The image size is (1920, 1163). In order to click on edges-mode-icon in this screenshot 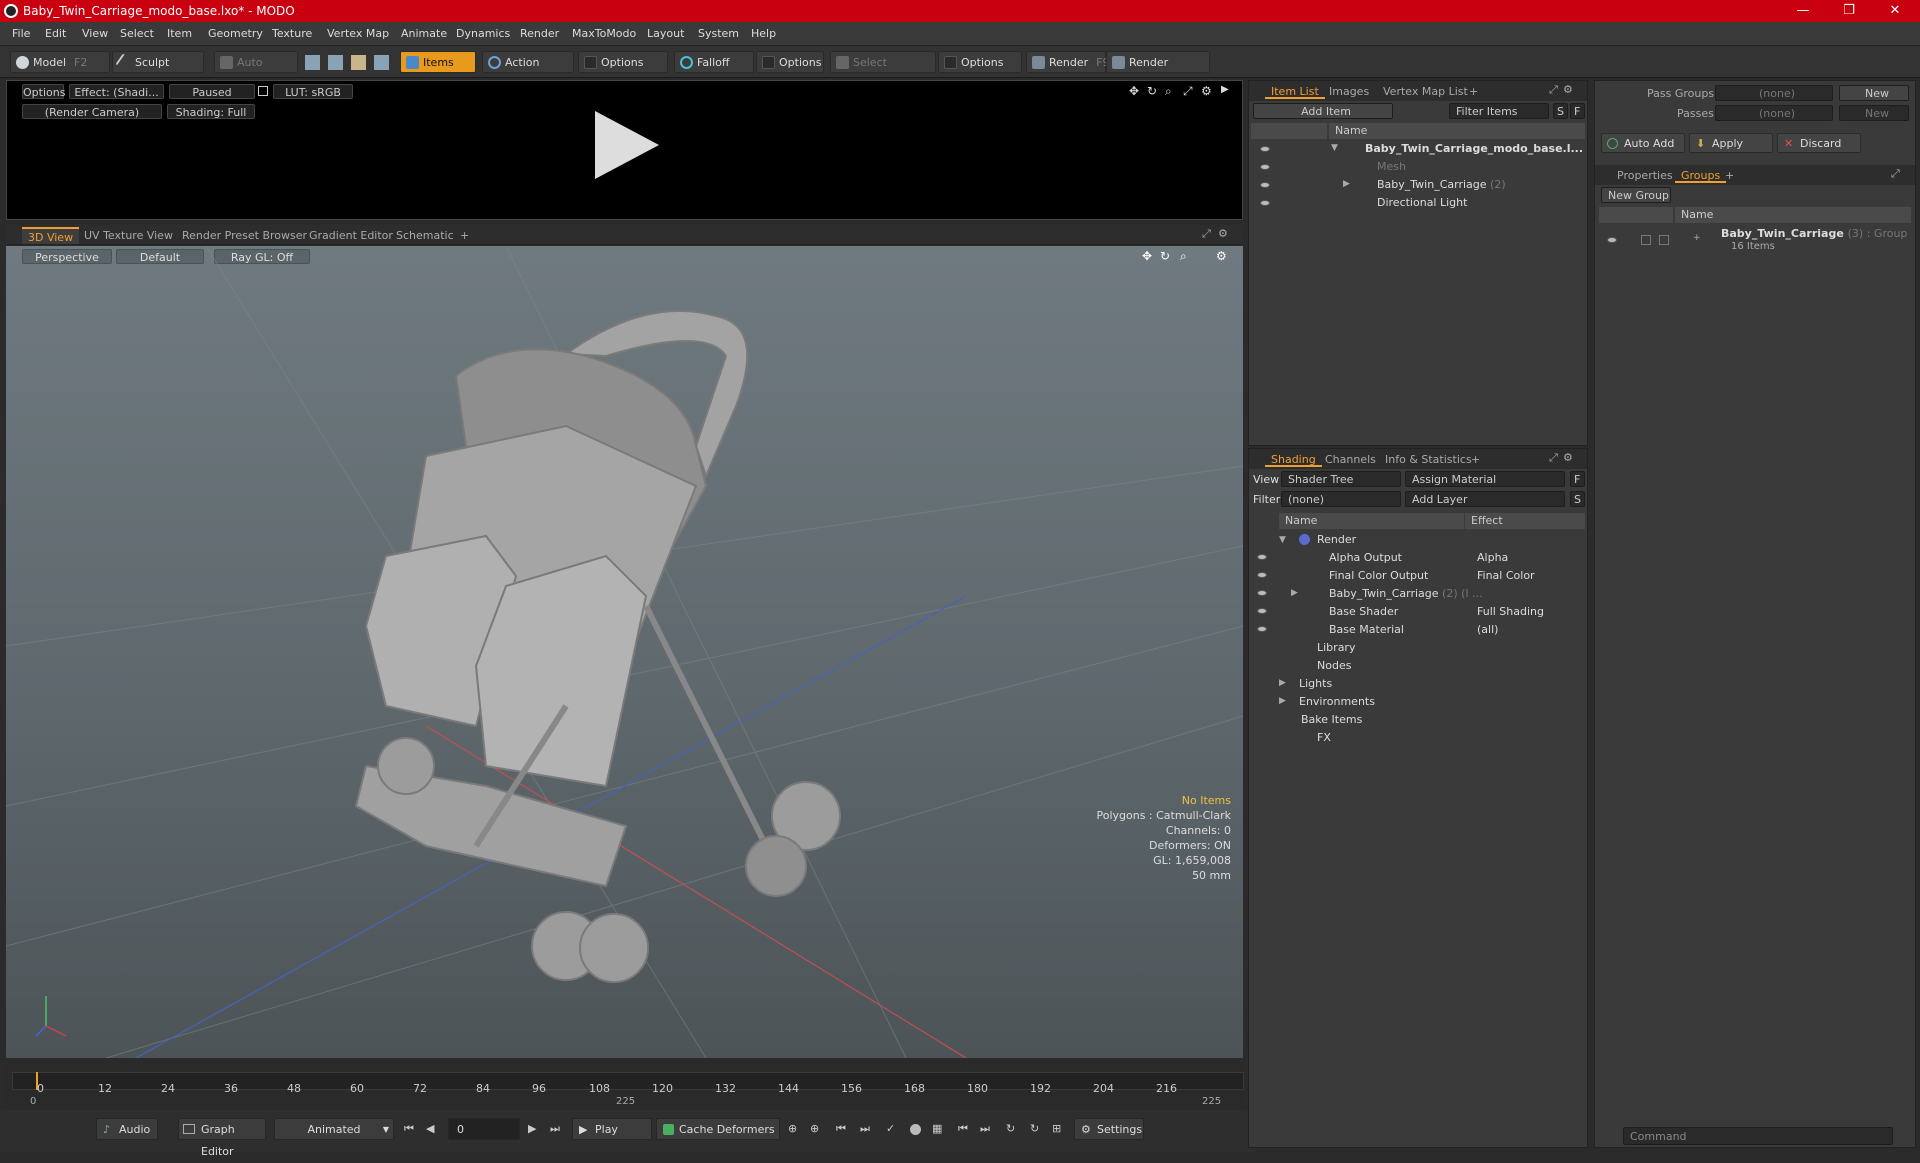, I will do `click(335, 62)`.